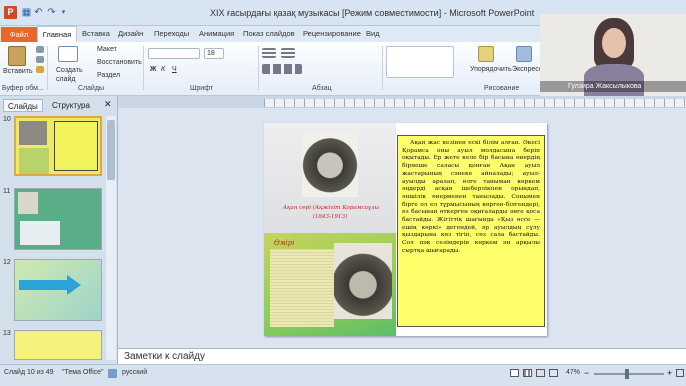  What do you see at coordinates (108, 104) in the screenshot?
I see `close-panel-icon: ✕` at bounding box center [108, 104].